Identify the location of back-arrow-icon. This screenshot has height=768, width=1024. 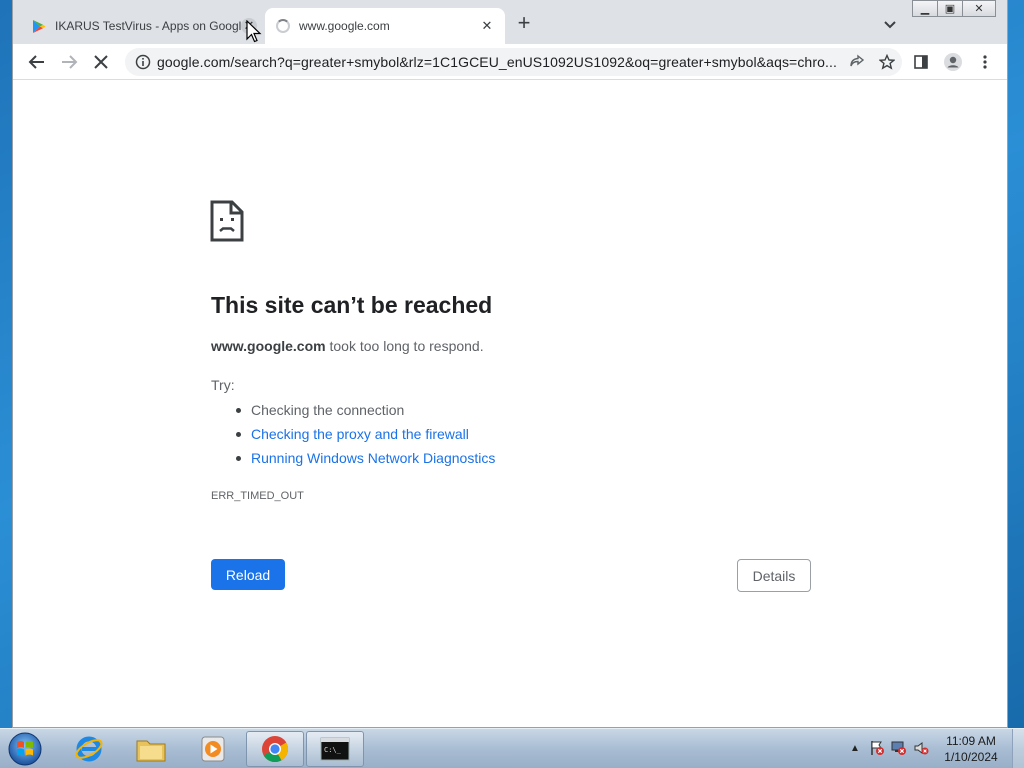
(36, 62).